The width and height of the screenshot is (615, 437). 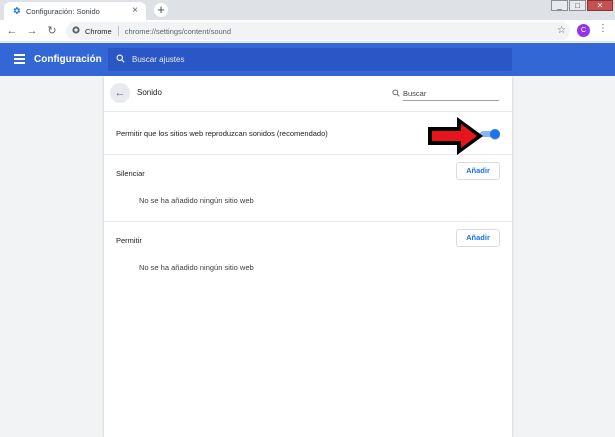 What do you see at coordinates (478, 238) in the screenshot?
I see `allow-add-button: Añadir` at bounding box center [478, 238].